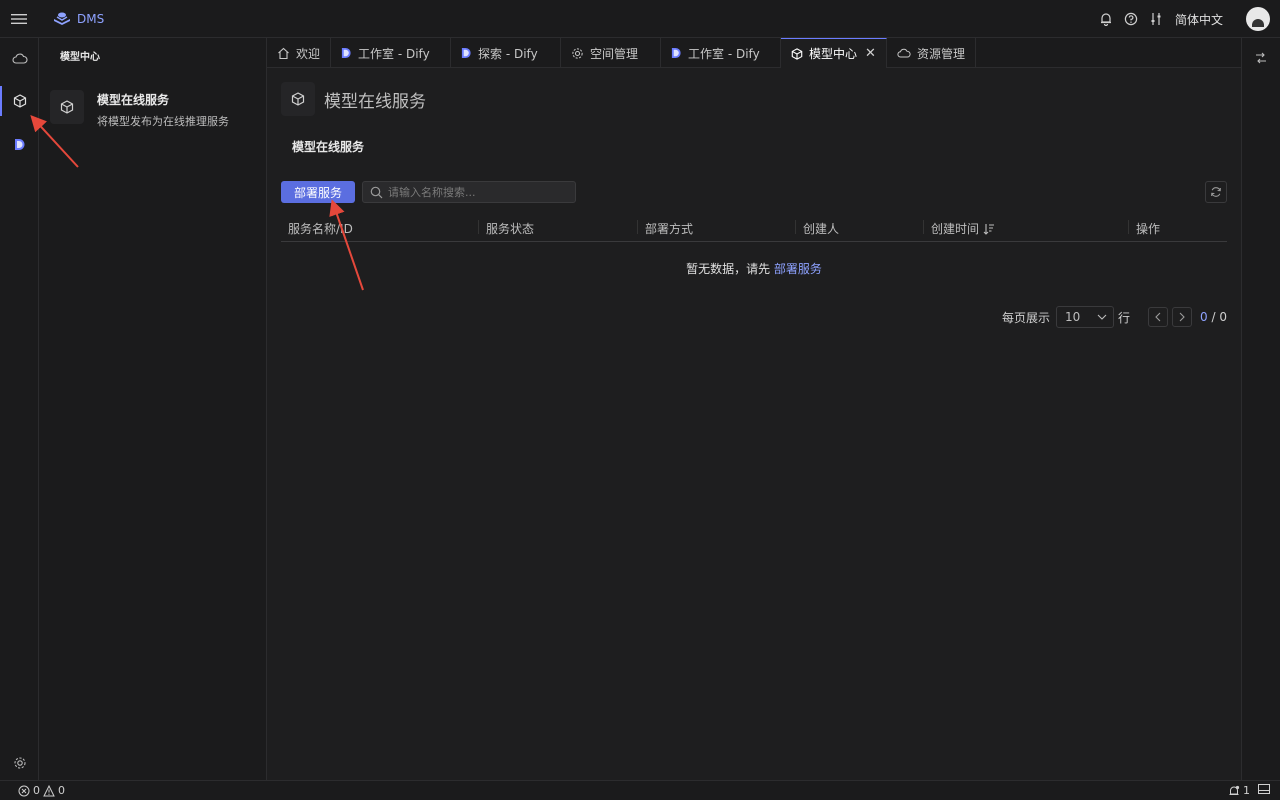 This screenshot has width=1280, height=800. I want to click on tab-studio-dify: 工作室 - Dify, so click(391, 53).